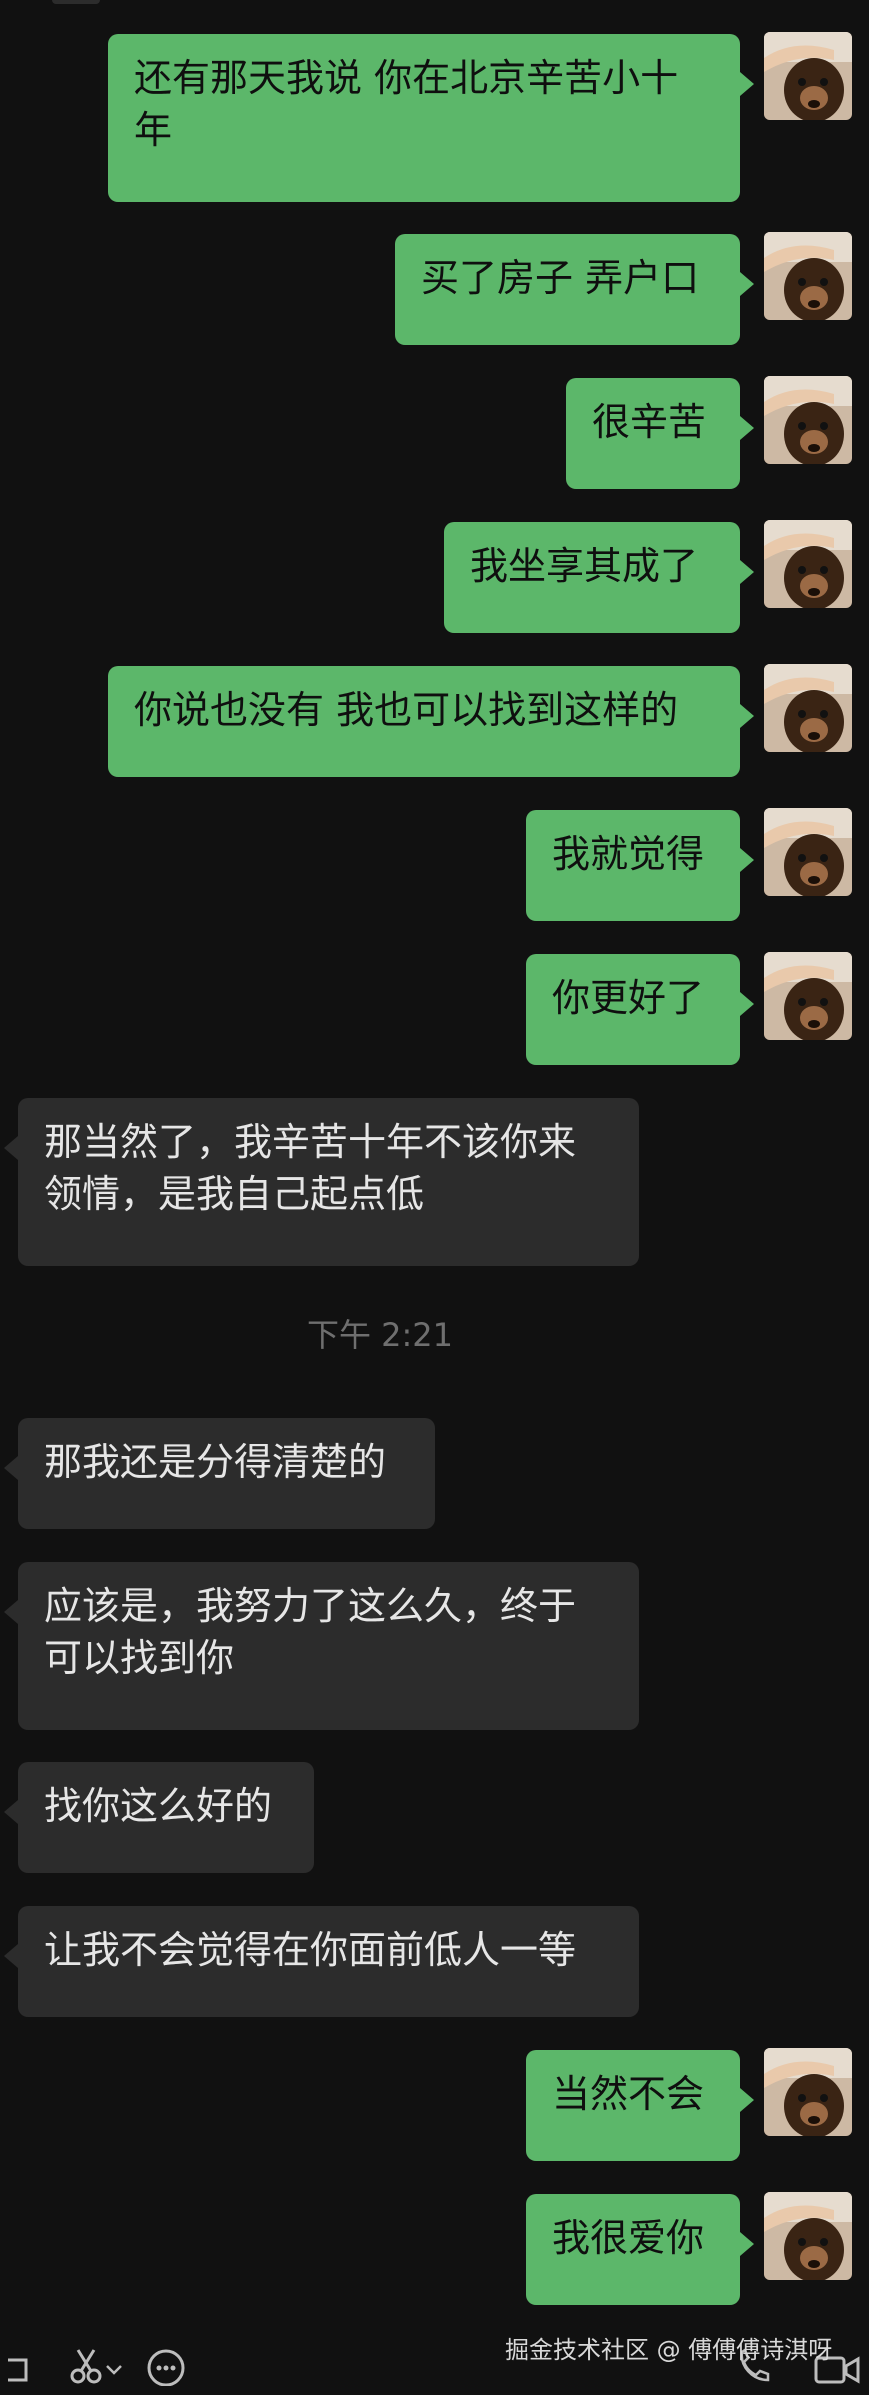  I want to click on timestamp: 下午 2:21, so click(380, 1335).